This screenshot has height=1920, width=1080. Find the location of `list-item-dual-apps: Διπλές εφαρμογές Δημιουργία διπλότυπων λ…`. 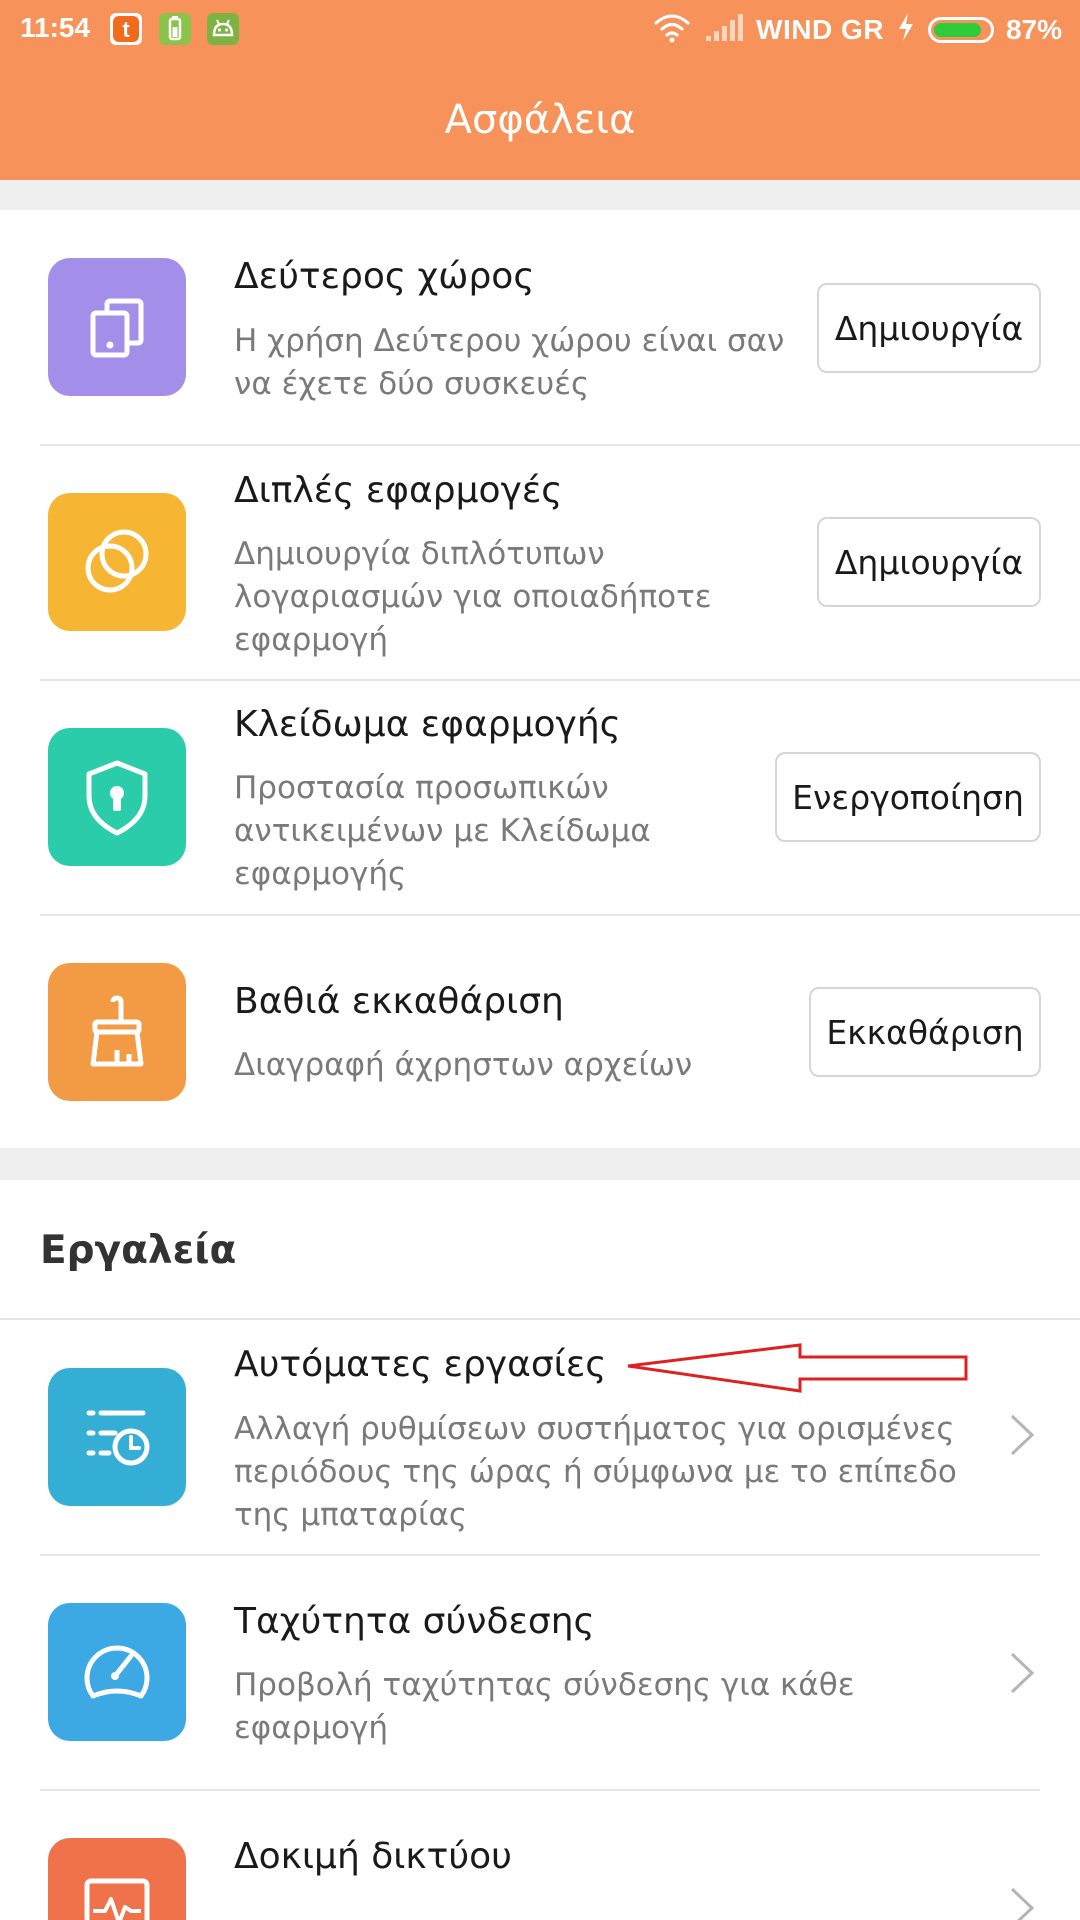

list-item-dual-apps: Διπλές εφαρμογές Δημιουργία διπλότυπων λ… is located at coordinates (540, 563).